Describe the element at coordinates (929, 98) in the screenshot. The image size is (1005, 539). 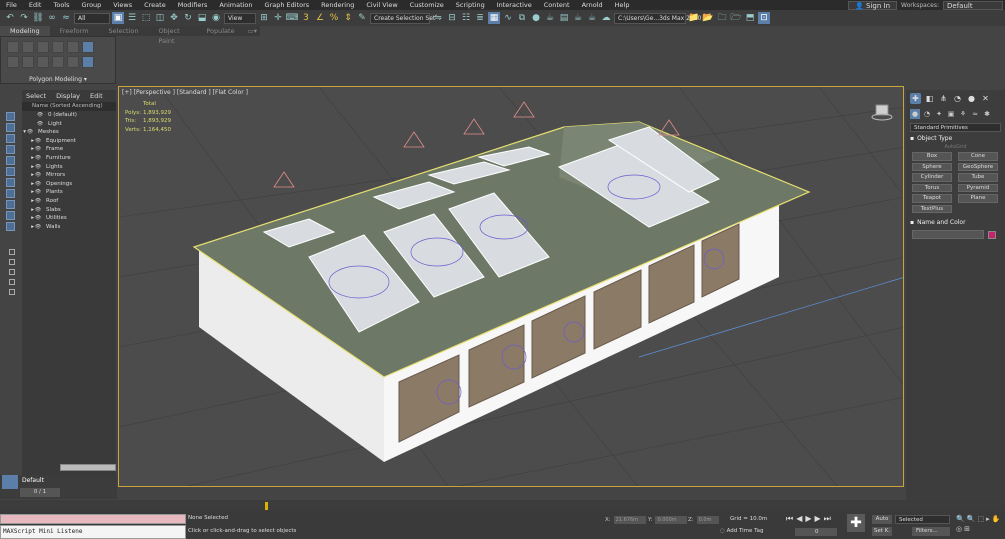
I see `modify-tab-icon: ◧` at that location.